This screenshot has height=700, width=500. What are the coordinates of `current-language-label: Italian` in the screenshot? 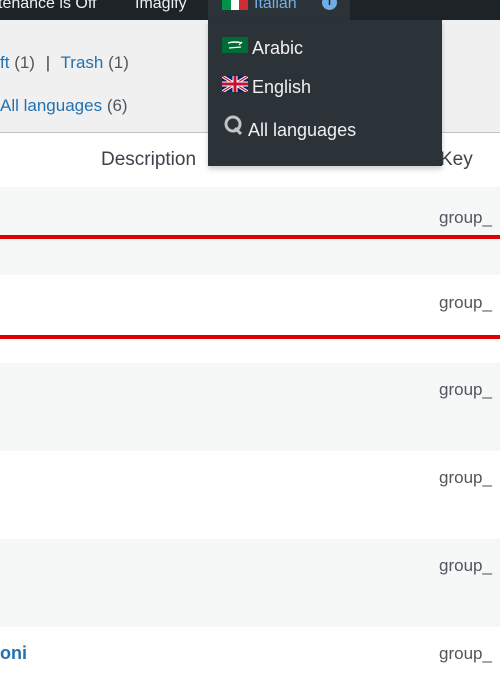 It's located at (275, 6).